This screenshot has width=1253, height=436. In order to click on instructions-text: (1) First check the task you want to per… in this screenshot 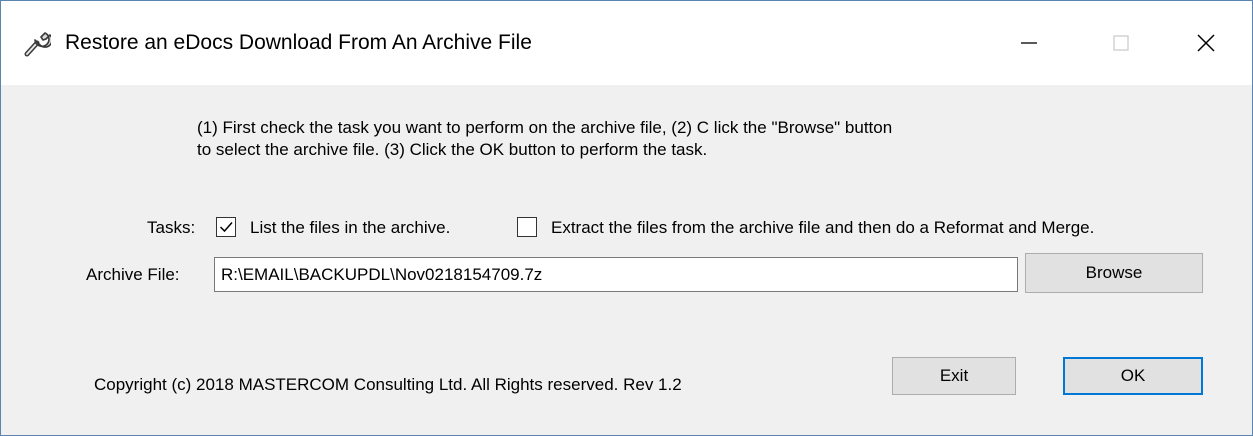, I will do `click(545, 138)`.